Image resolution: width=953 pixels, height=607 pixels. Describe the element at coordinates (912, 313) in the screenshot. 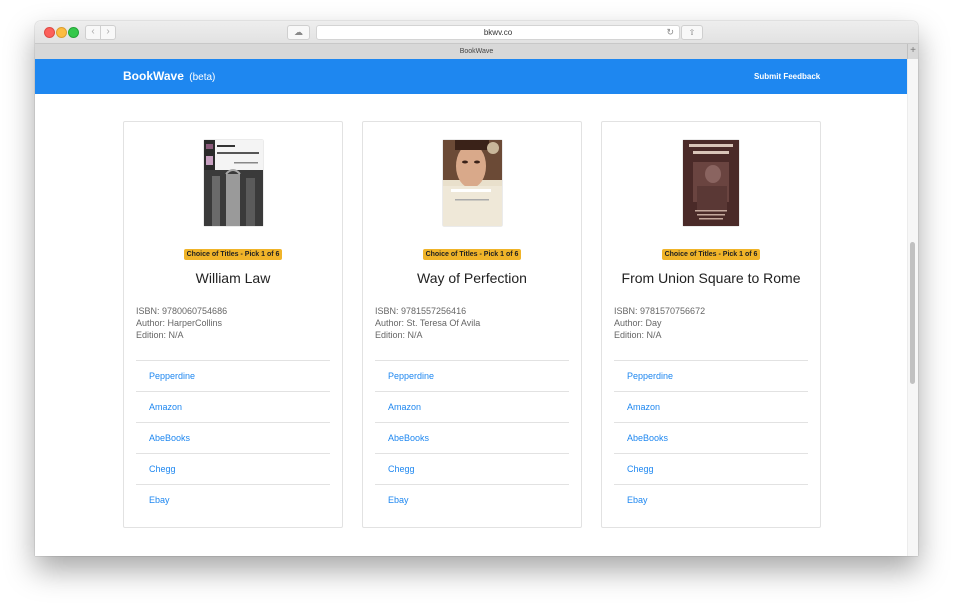

I see `scrollbar-thumb` at that location.